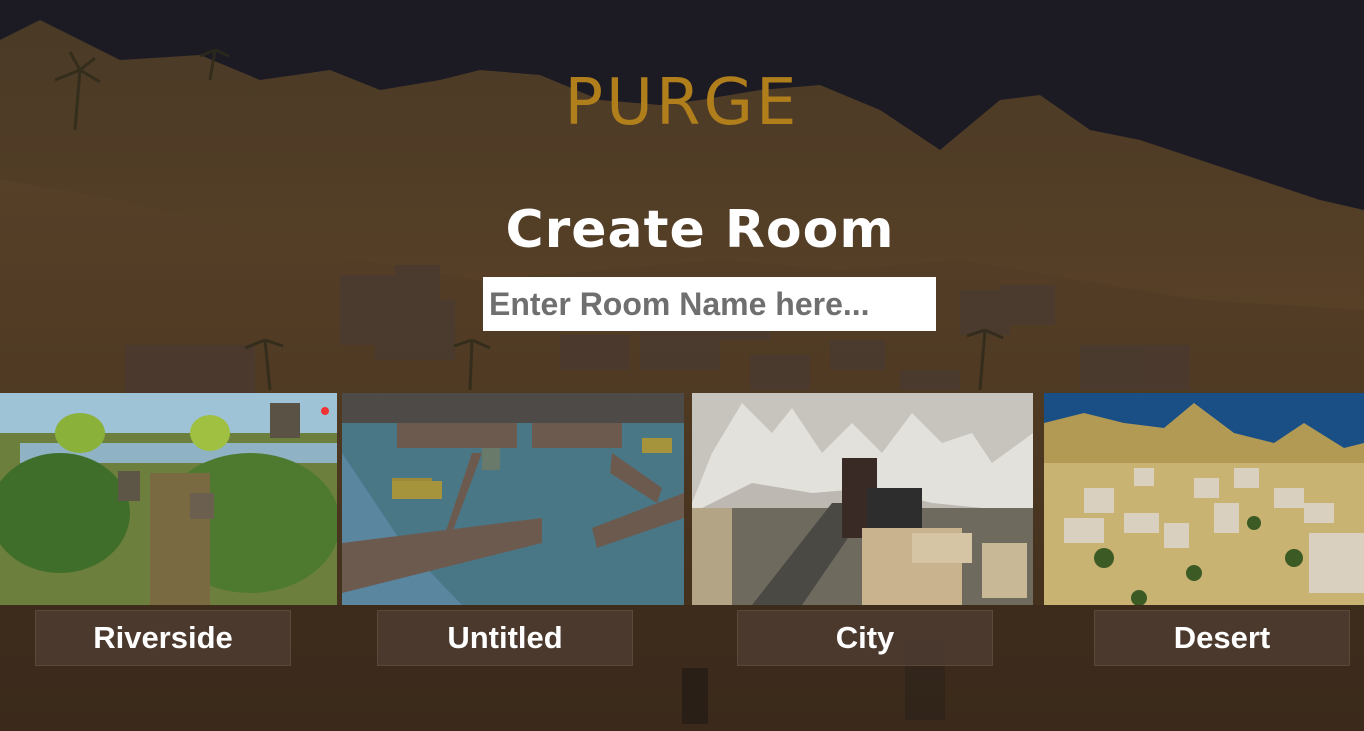 The height and width of the screenshot is (731, 1364). Describe the element at coordinates (709, 304) in the screenshot. I see `room-name-input` at that location.